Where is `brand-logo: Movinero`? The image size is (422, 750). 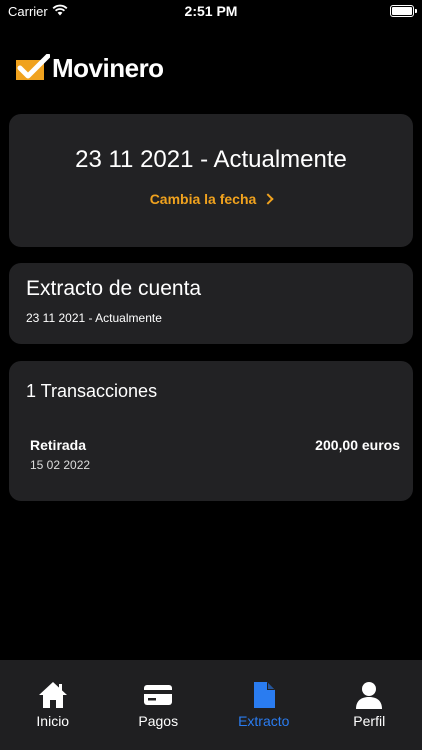 brand-logo: Movinero is located at coordinates (89, 68).